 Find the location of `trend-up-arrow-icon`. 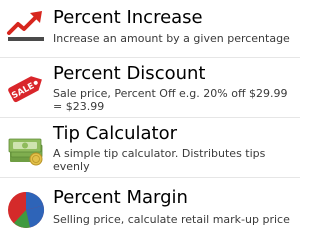

trend-up-arrow-icon is located at coordinates (26, 27).